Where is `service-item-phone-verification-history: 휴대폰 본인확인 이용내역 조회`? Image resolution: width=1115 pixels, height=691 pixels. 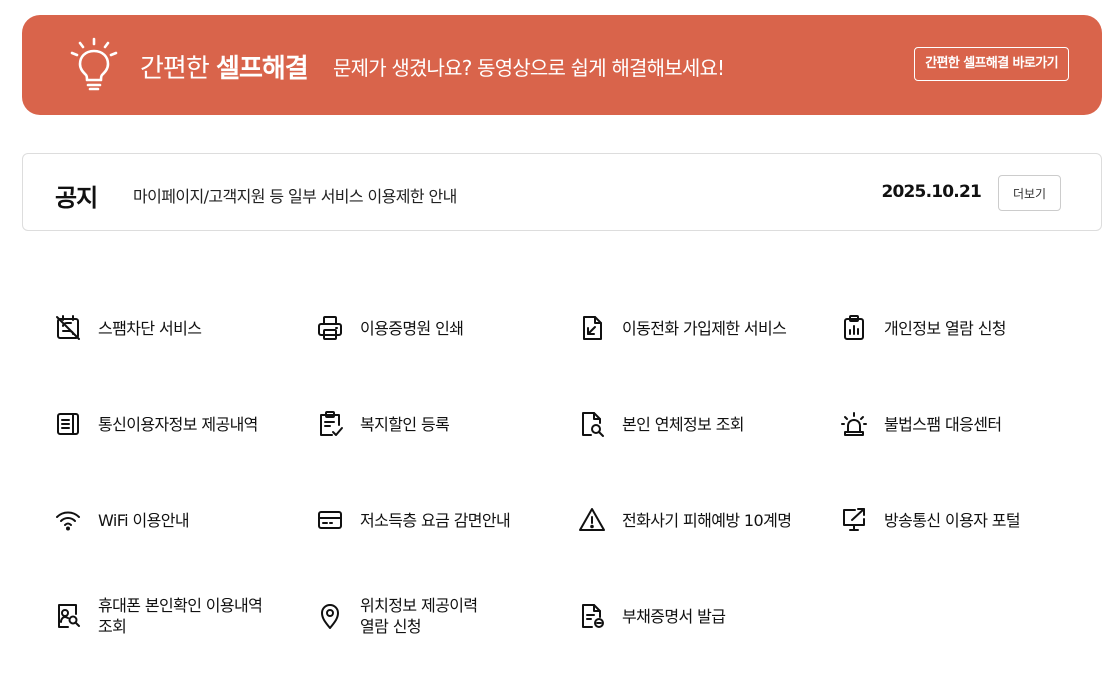
service-item-phone-verification-history: 휴대폰 본인확인 이용내역 조회 is located at coordinates (179, 616).